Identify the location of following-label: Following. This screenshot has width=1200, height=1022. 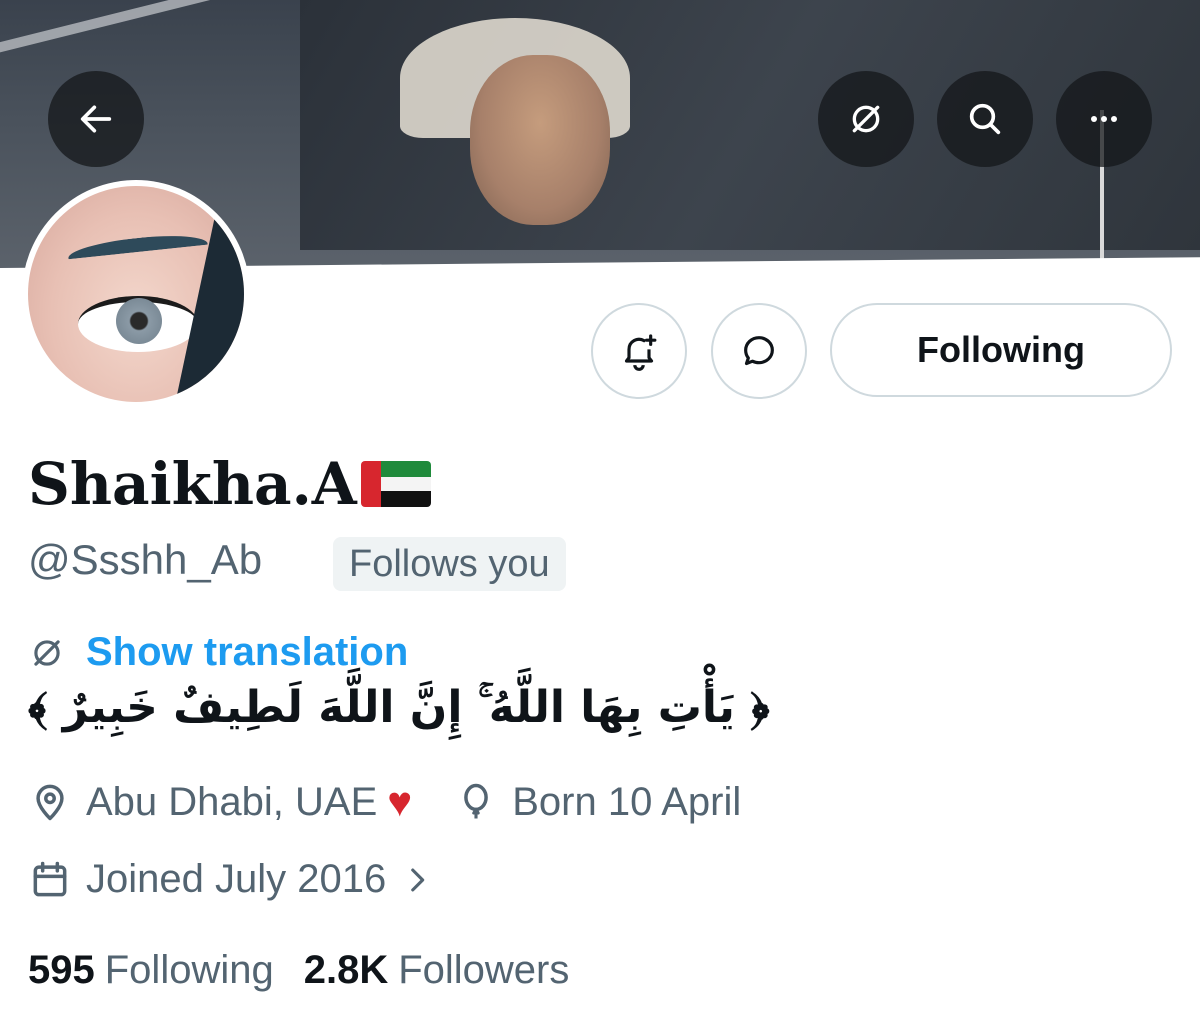
(189, 970).